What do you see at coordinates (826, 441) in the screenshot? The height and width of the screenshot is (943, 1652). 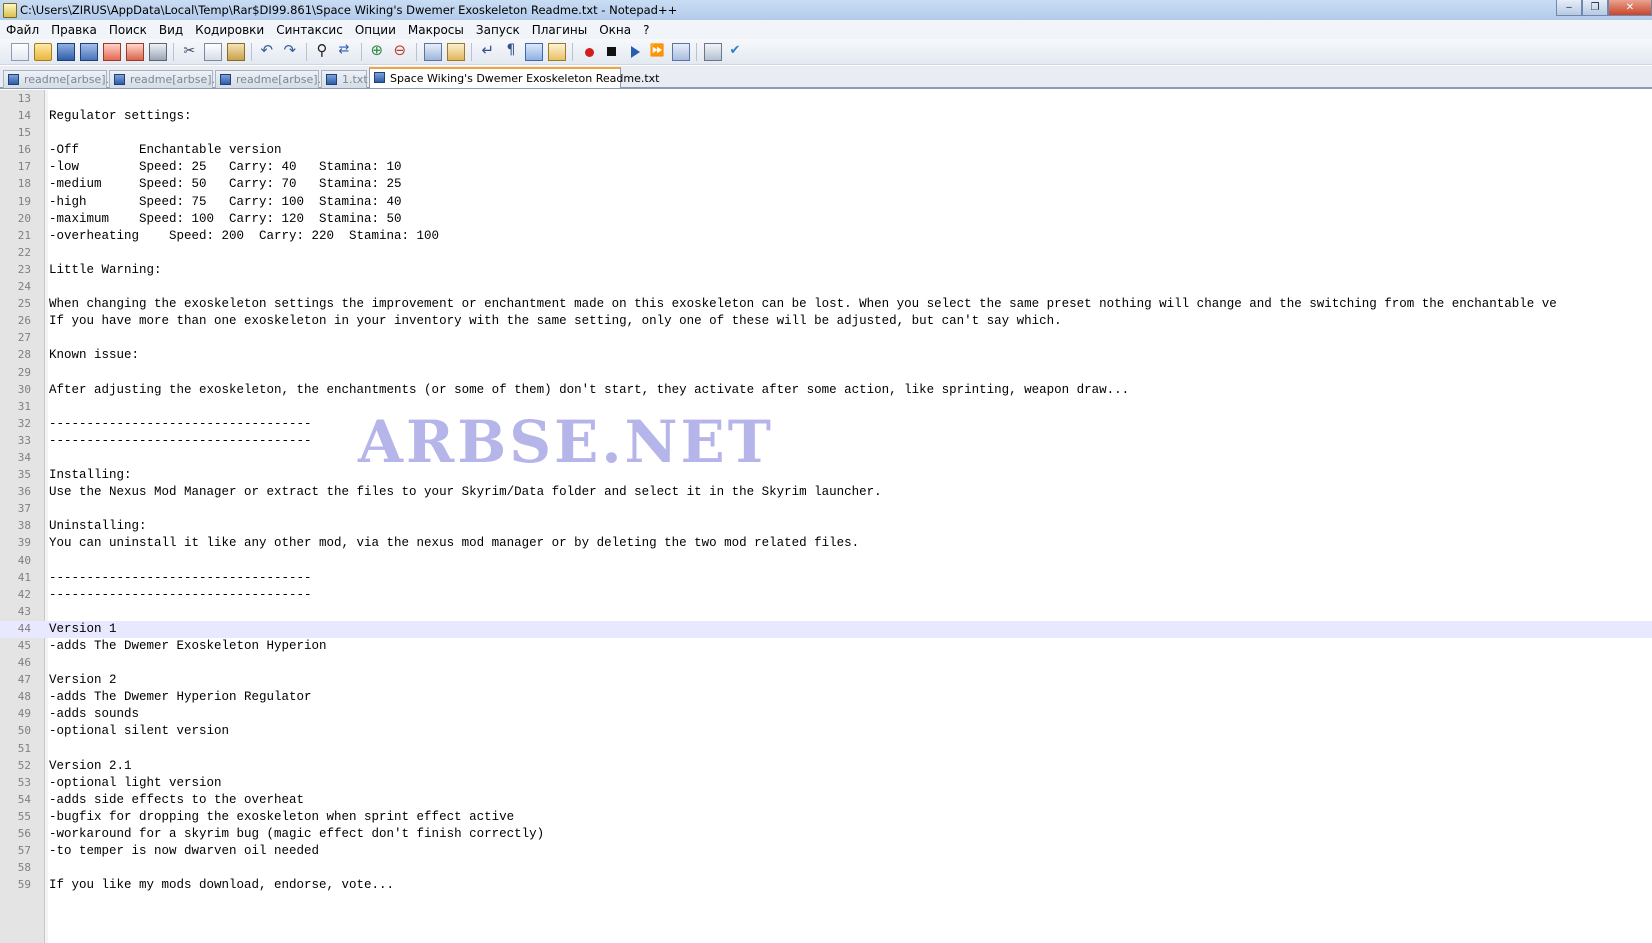 I see `editor-line: 33 -----------------------------------` at bounding box center [826, 441].